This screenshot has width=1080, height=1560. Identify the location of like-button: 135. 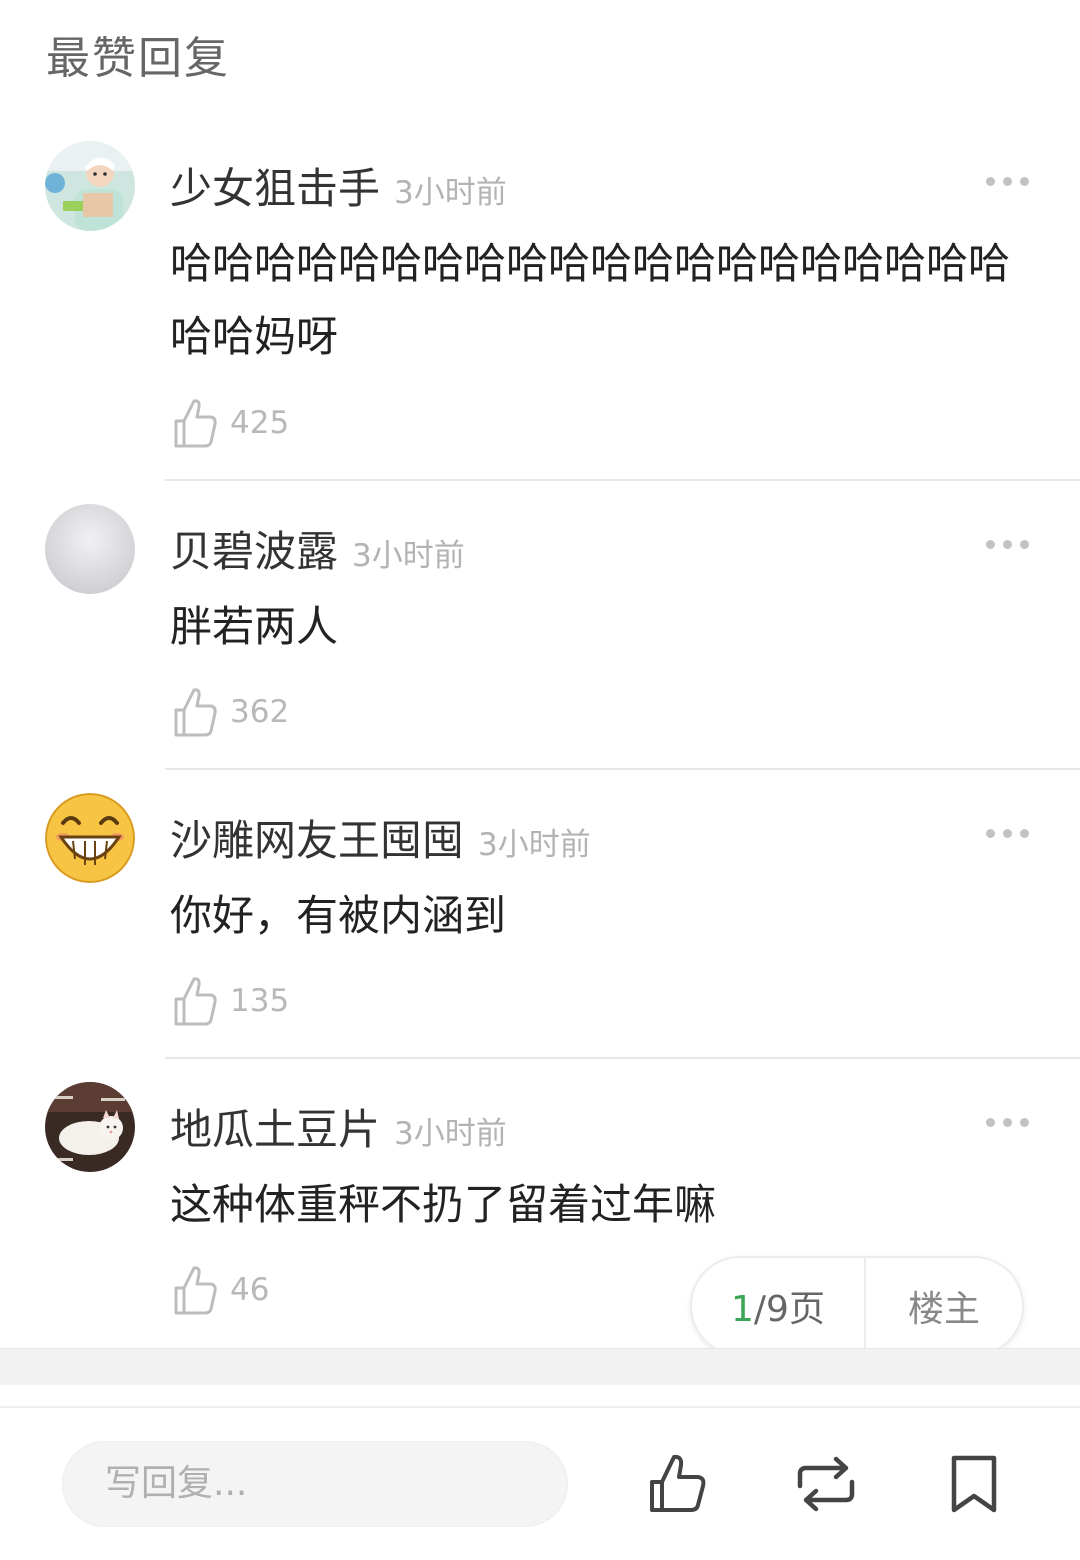
(230, 1001).